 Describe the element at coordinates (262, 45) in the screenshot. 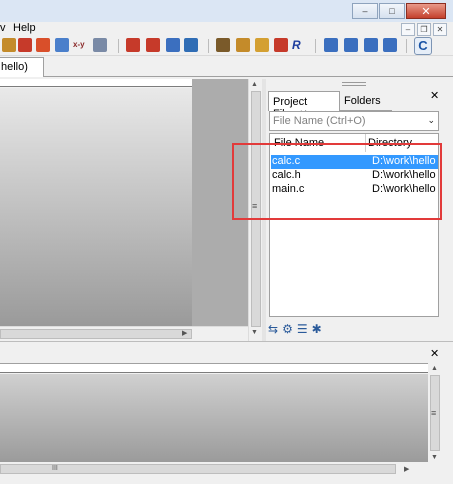

I see `book-icon` at that location.